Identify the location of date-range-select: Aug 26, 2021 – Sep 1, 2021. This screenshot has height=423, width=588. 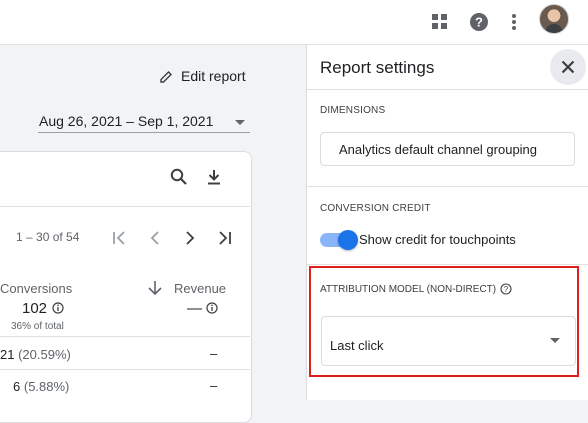
(144, 122).